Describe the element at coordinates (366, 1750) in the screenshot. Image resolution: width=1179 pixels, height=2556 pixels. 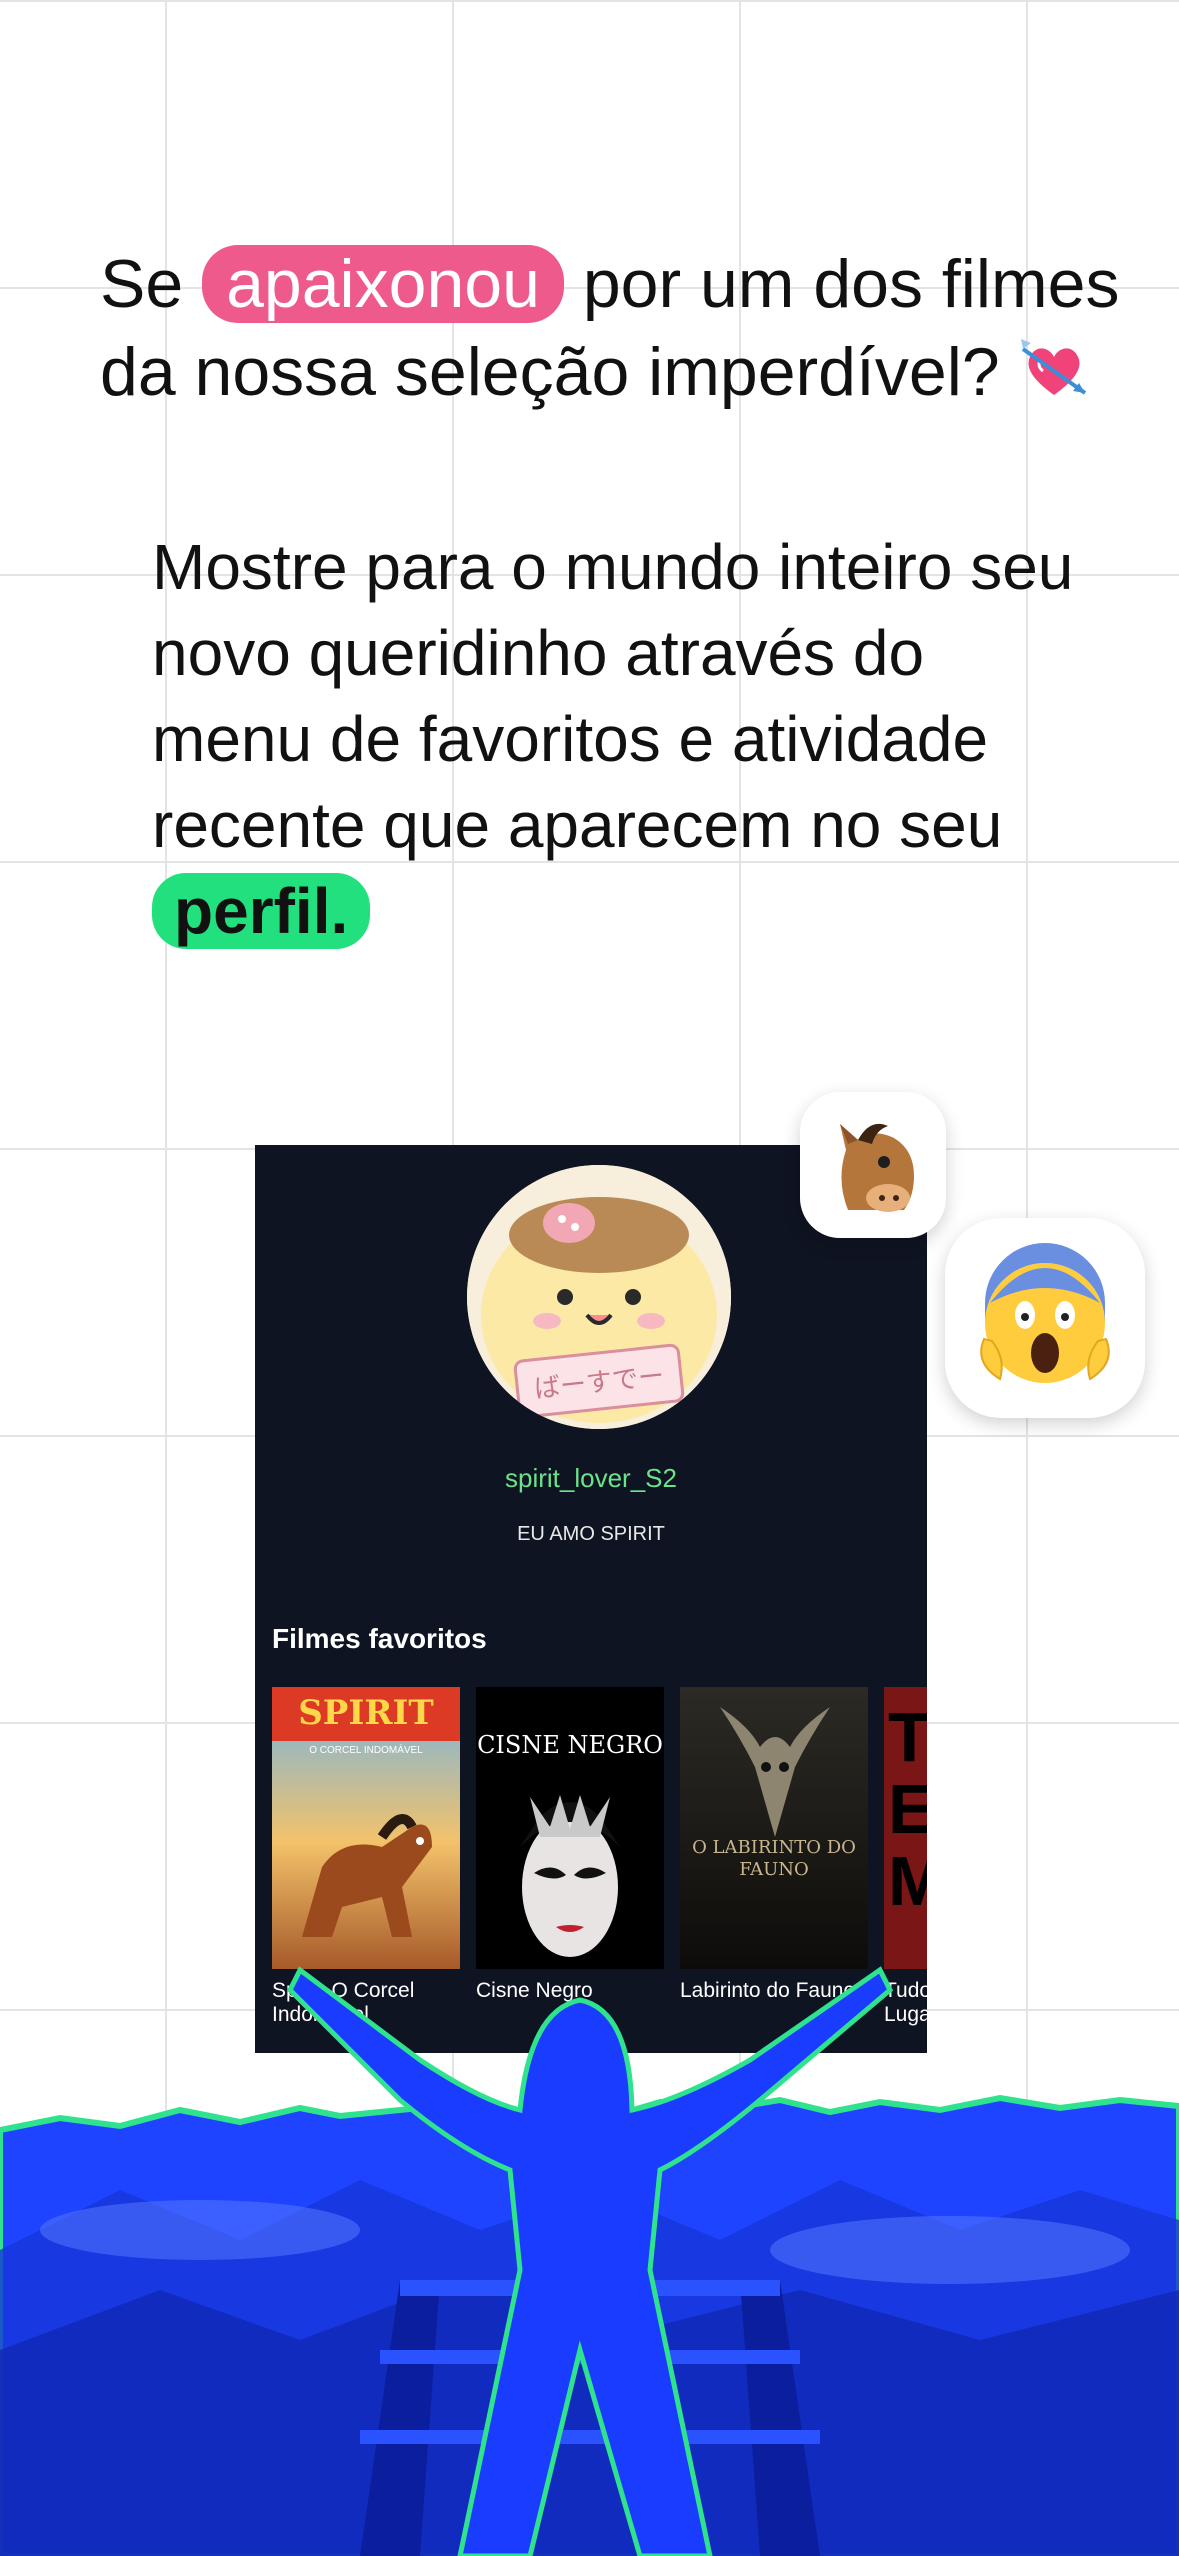
I see `poster-subtitle: O CORCEL INDOMÁVEL` at that location.